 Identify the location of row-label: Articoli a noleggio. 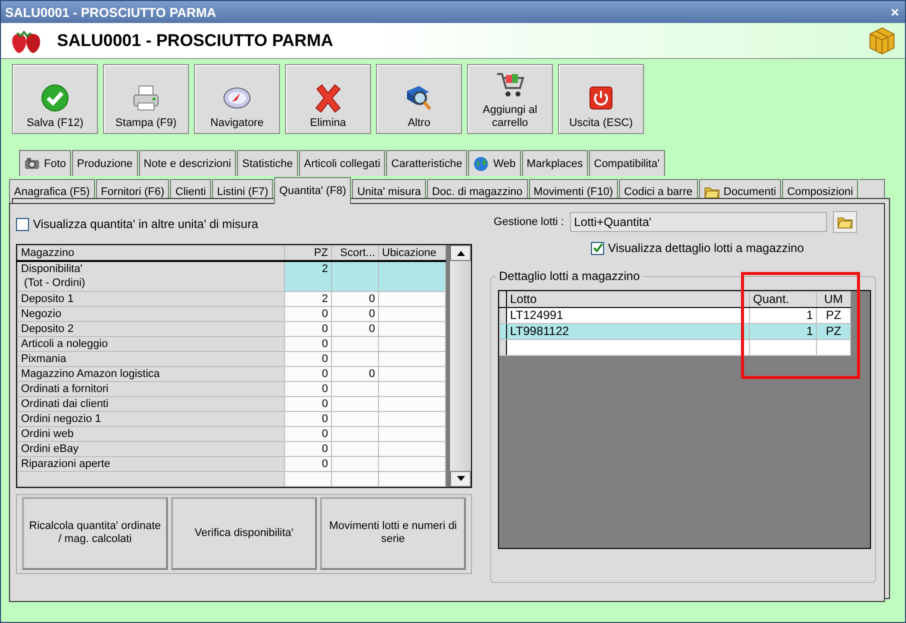
(151, 343).